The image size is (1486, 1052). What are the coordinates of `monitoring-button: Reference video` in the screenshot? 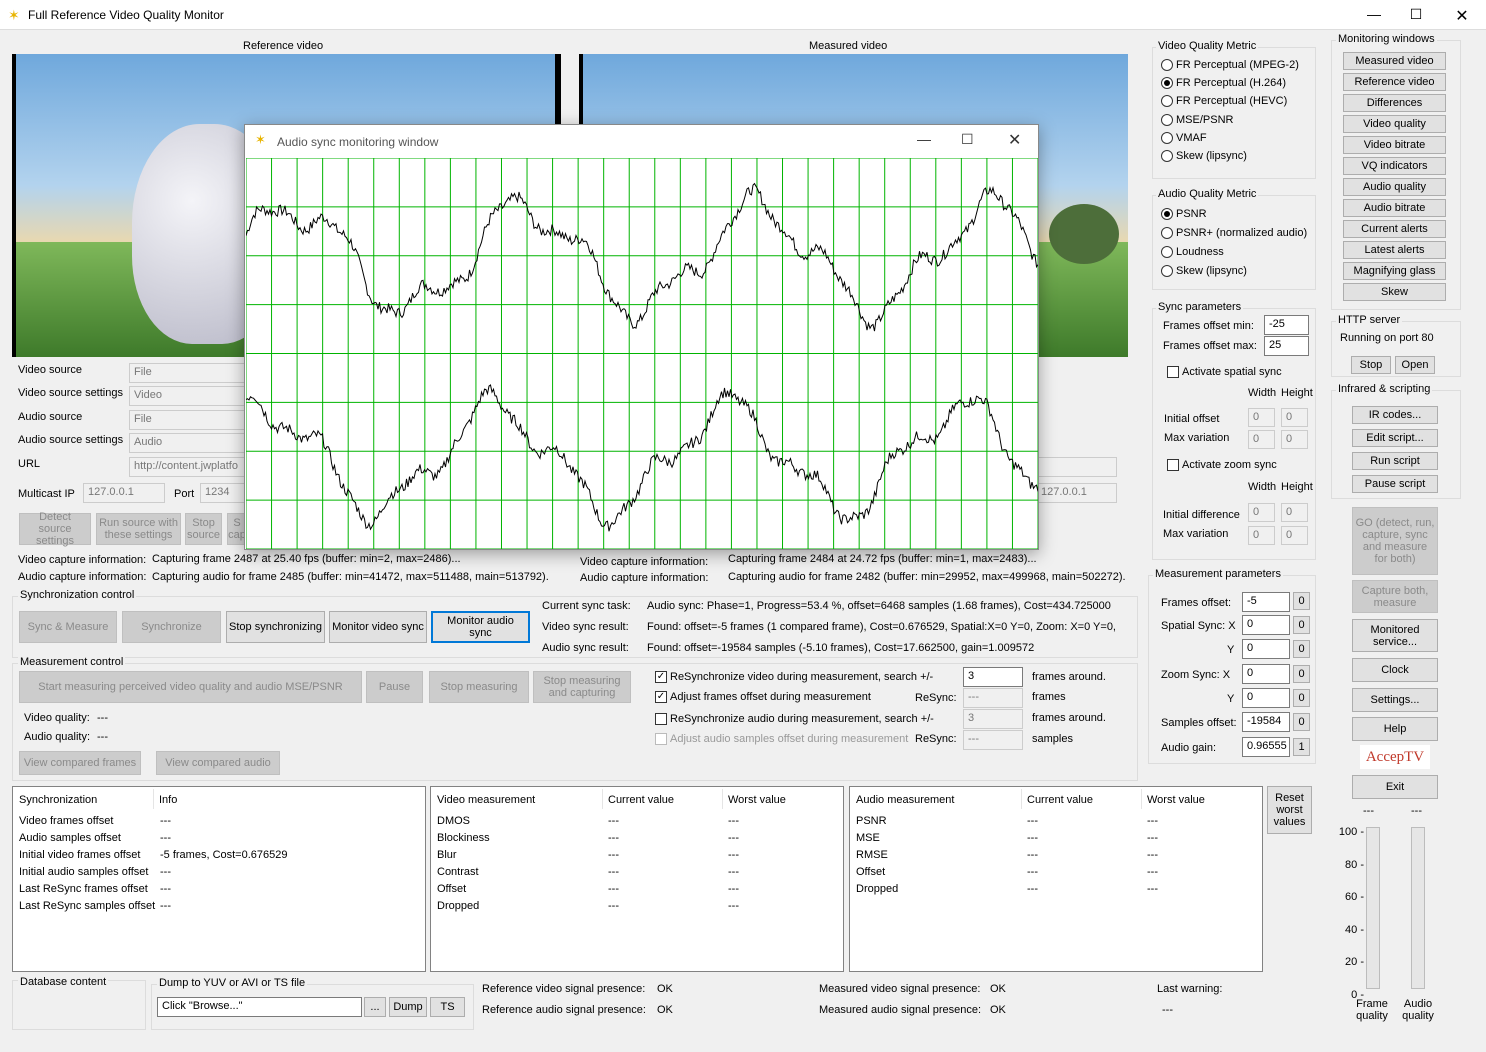 It's located at (1394, 82).